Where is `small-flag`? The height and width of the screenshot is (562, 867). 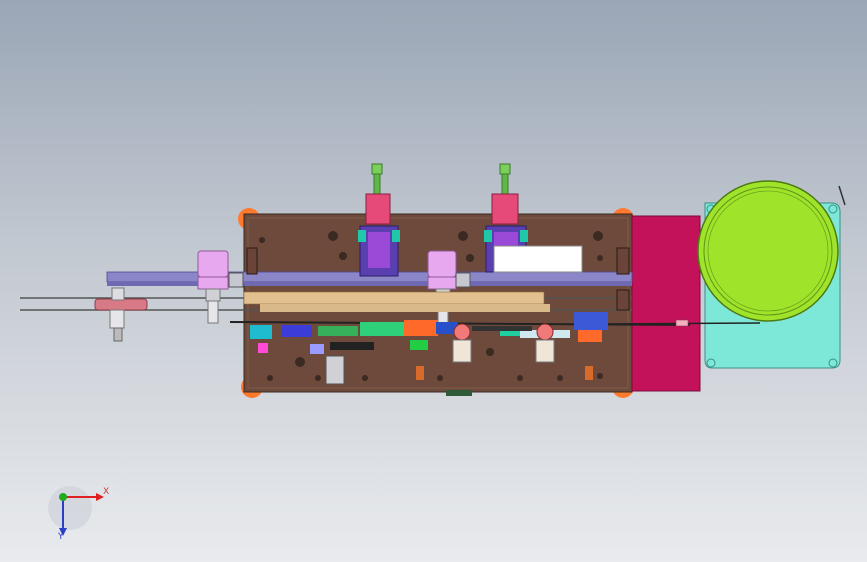
small-flag is located at coordinates (682, 323).